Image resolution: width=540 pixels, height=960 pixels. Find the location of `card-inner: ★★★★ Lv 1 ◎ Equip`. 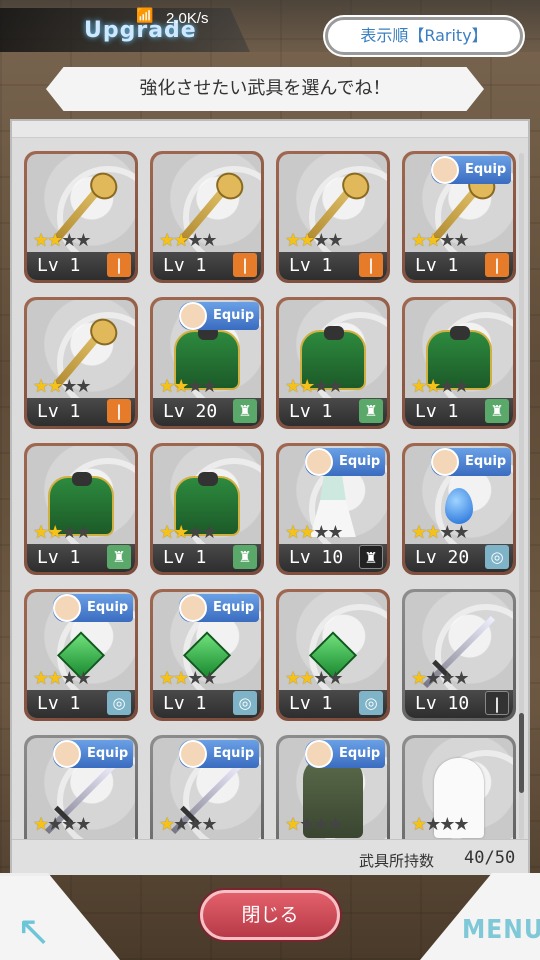

card-inner: ★★★★ Lv 1 ◎ Equip is located at coordinates (207, 655).